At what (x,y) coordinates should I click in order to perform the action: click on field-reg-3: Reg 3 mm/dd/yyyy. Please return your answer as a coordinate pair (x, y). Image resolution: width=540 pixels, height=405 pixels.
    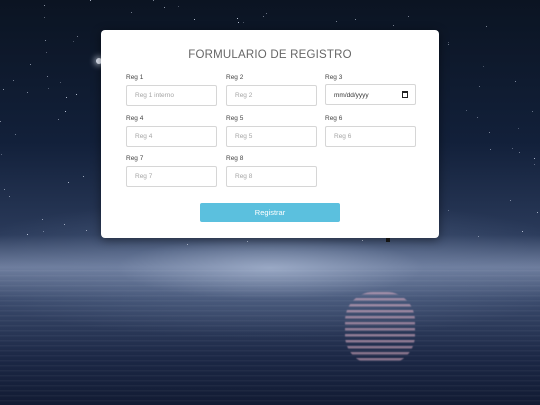
    Looking at the image, I should click on (370, 89).